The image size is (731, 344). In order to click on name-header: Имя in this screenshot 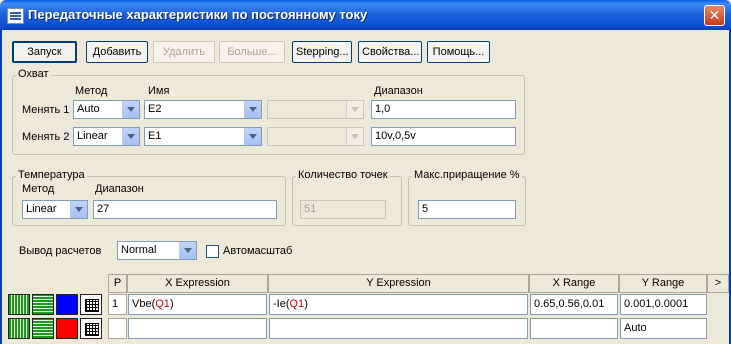, I will do `click(159, 91)`.